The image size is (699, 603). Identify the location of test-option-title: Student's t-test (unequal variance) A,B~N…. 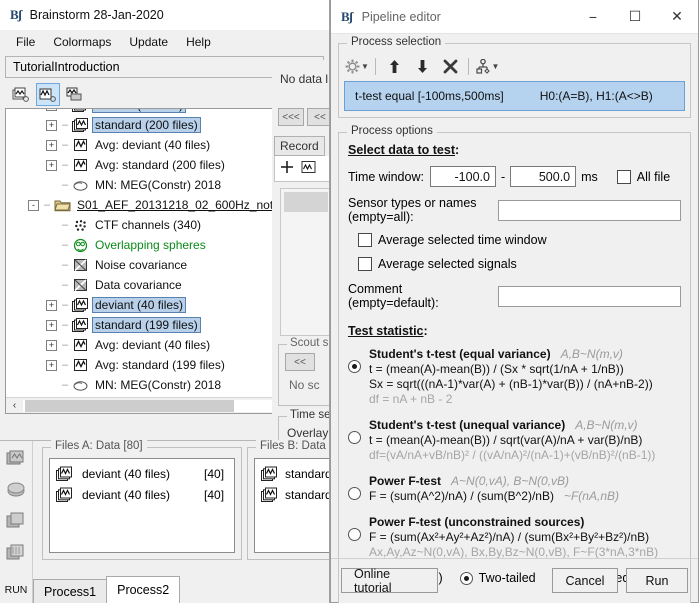
(503, 425).